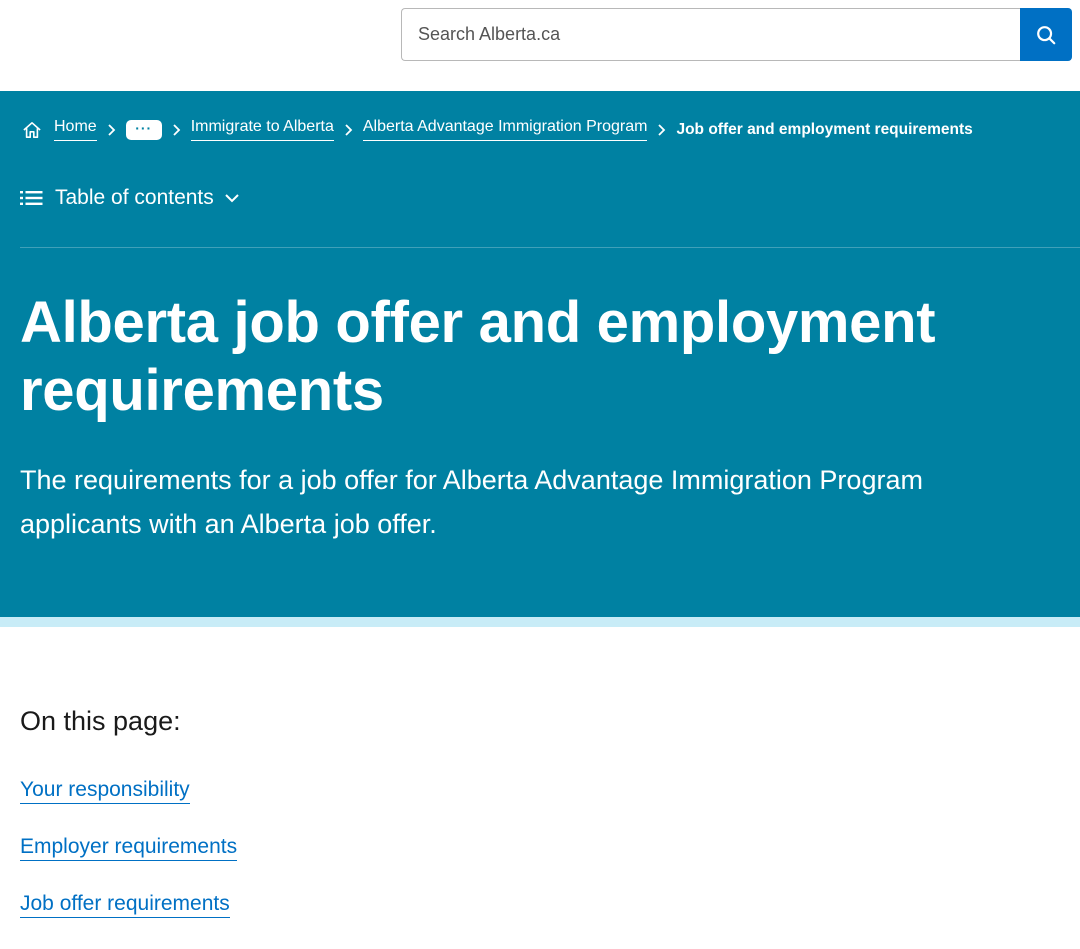 The image size is (1080, 949). I want to click on breadcrumb-link-immigrate: Immigrate to Alberta, so click(262, 129).